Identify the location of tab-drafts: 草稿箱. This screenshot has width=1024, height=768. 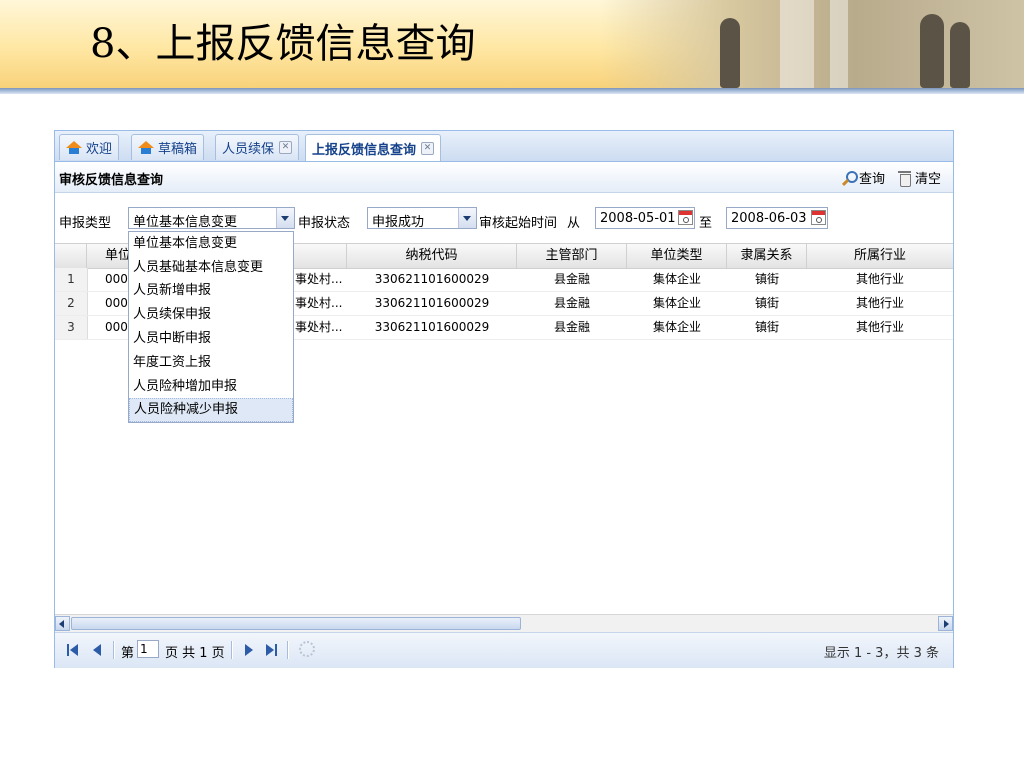
(168, 147).